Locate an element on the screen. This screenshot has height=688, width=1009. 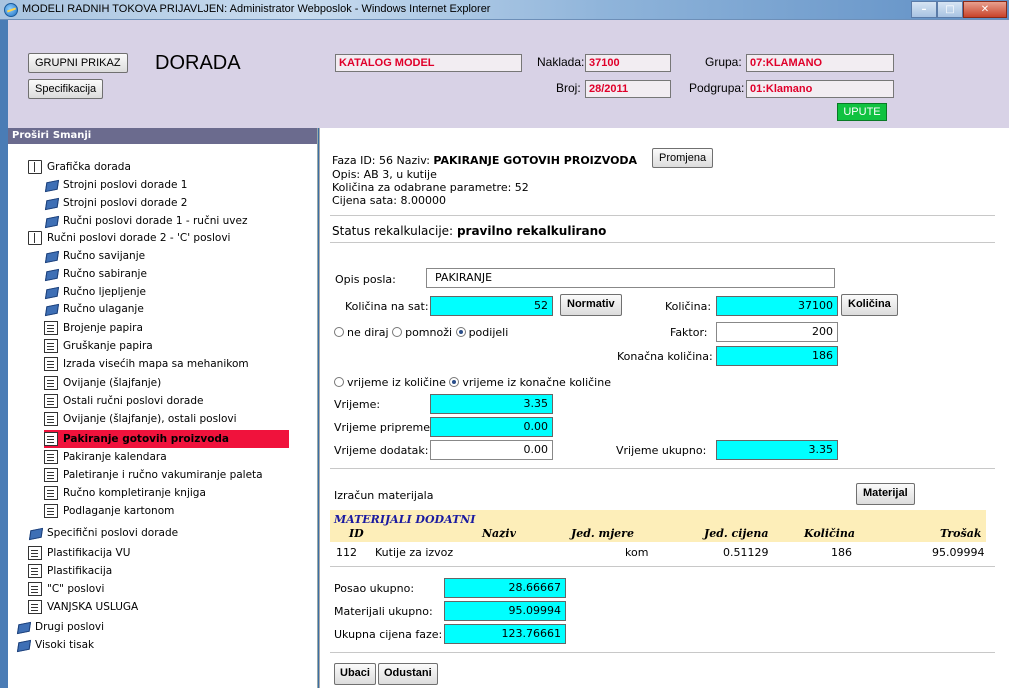
tree-item-label: Izrada visećih mapa sa mehanikom is located at coordinates (156, 364).